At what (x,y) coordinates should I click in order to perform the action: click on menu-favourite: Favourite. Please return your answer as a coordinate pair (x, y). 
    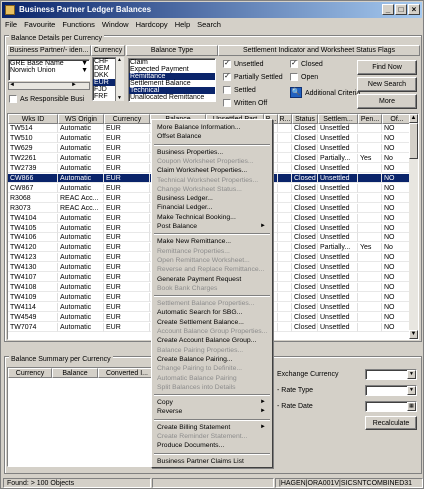
    Looking at the image, I should click on (39, 25).